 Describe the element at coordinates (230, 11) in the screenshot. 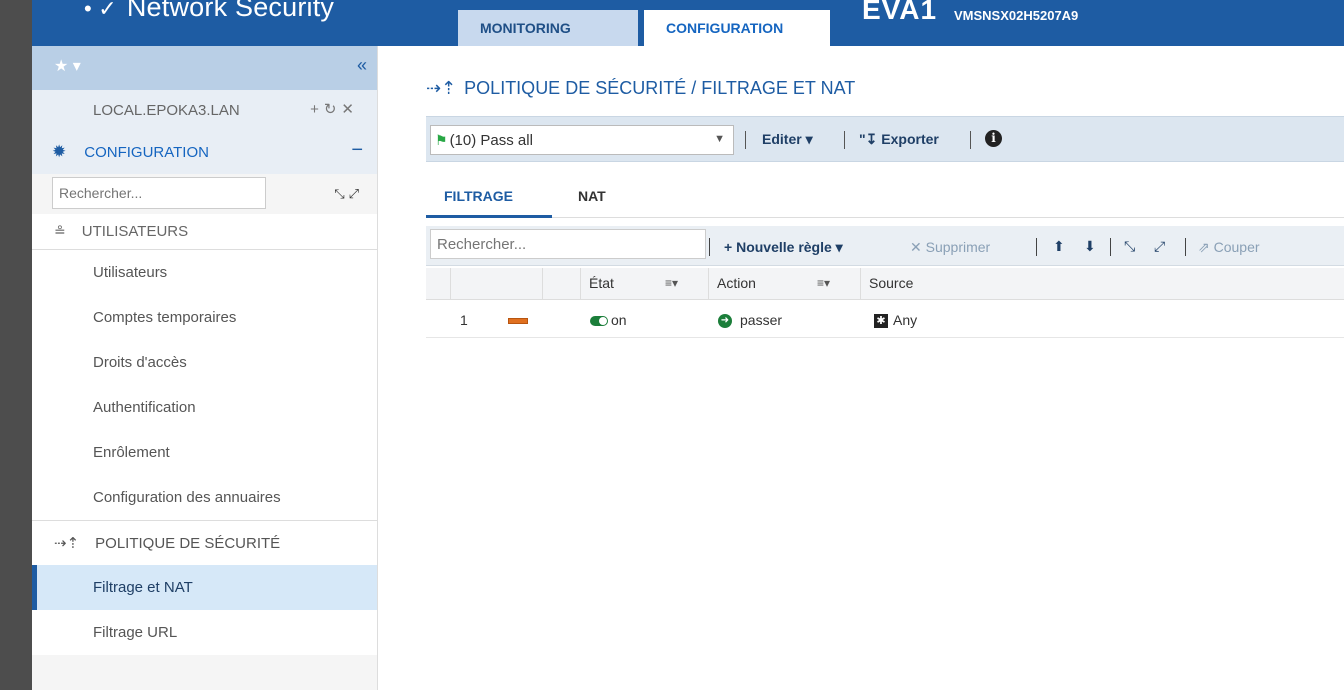

I see `brand-text: Network Security` at that location.